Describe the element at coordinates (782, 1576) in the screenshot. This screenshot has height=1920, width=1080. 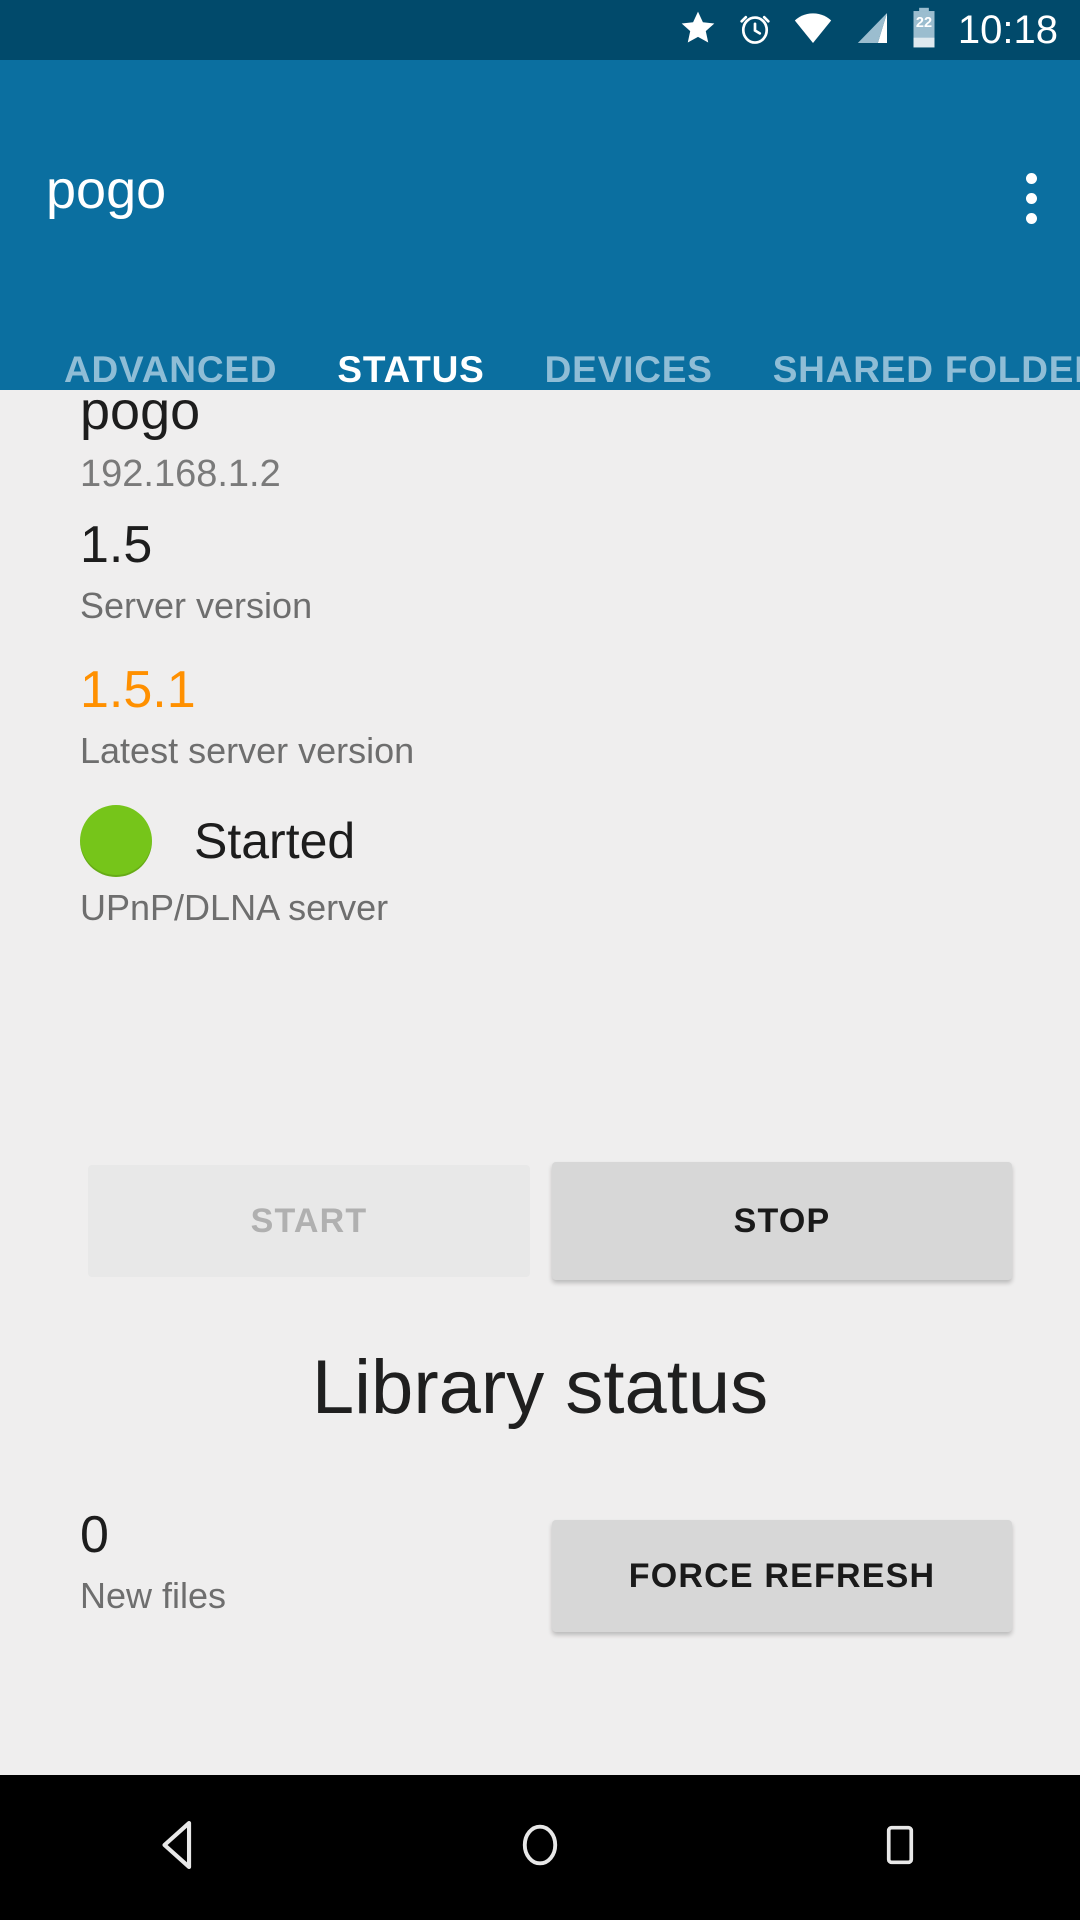
I see `force-refresh-button: FORCE REFRESH` at that location.